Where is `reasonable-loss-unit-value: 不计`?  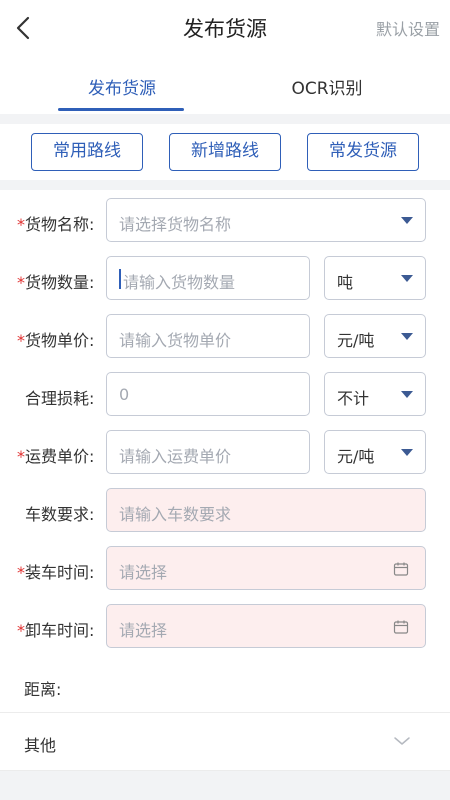 reasonable-loss-unit-value: 不计 is located at coordinates (353, 398).